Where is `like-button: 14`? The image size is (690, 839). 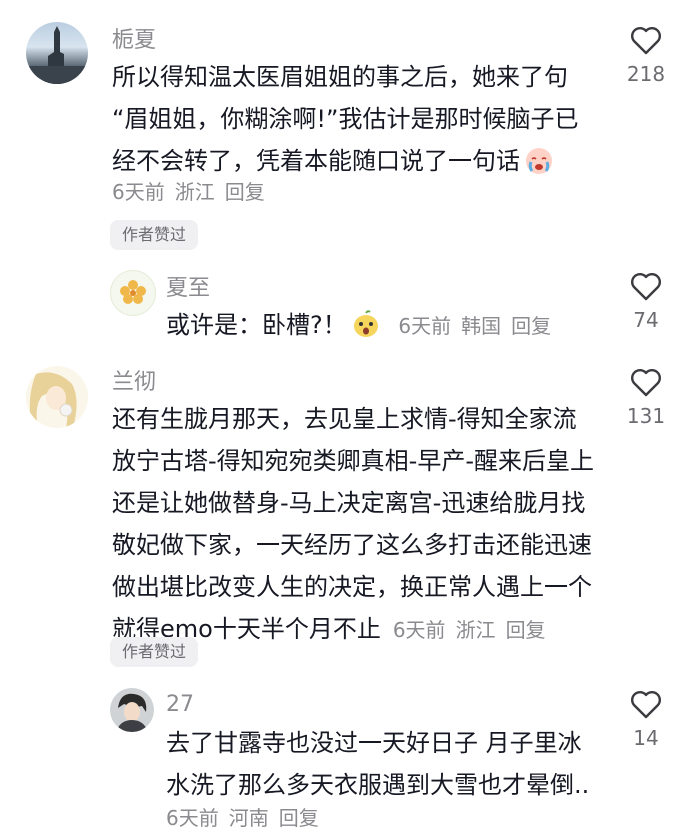
like-button: 14 is located at coordinates (646, 720).